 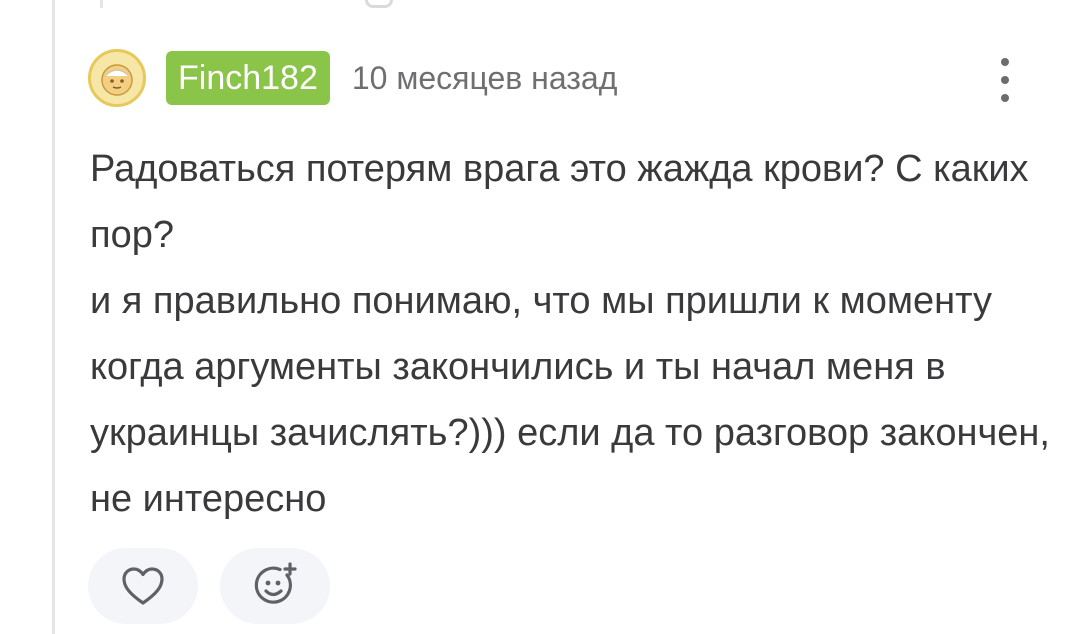 I want to click on like-button, so click(x=143, y=586).